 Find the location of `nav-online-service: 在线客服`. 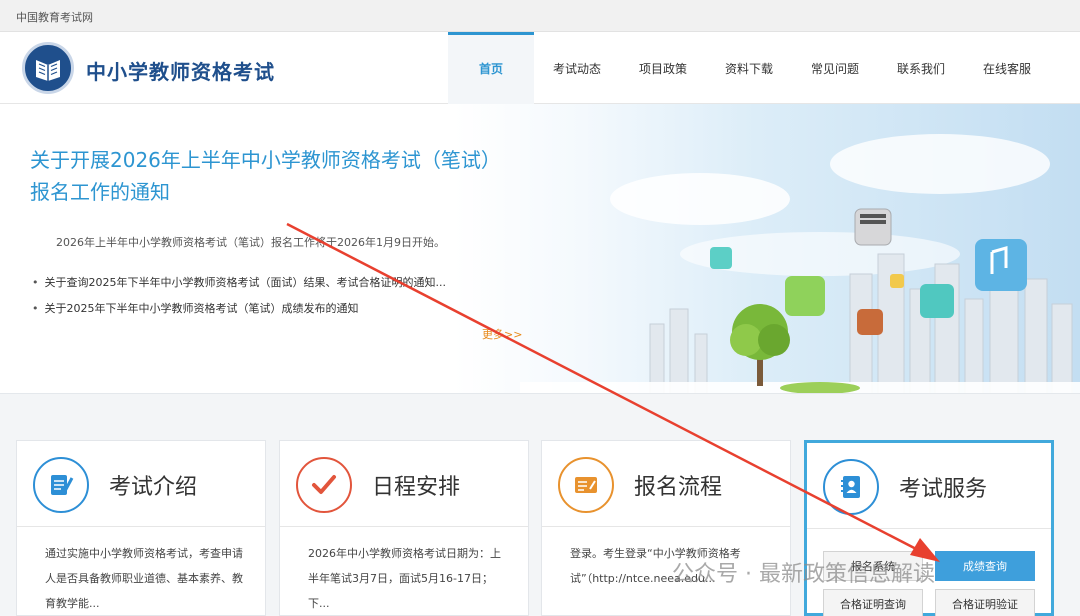

nav-online-service: 在线客服 is located at coordinates (1007, 68).